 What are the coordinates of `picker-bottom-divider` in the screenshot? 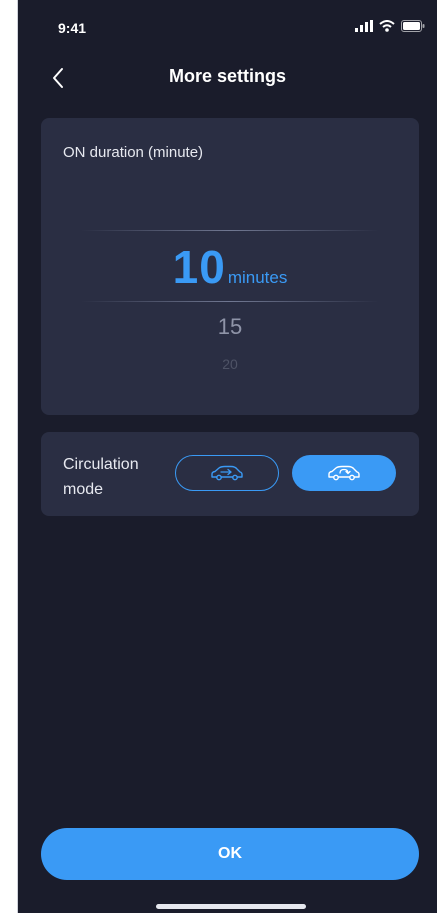 It's located at (230, 301).